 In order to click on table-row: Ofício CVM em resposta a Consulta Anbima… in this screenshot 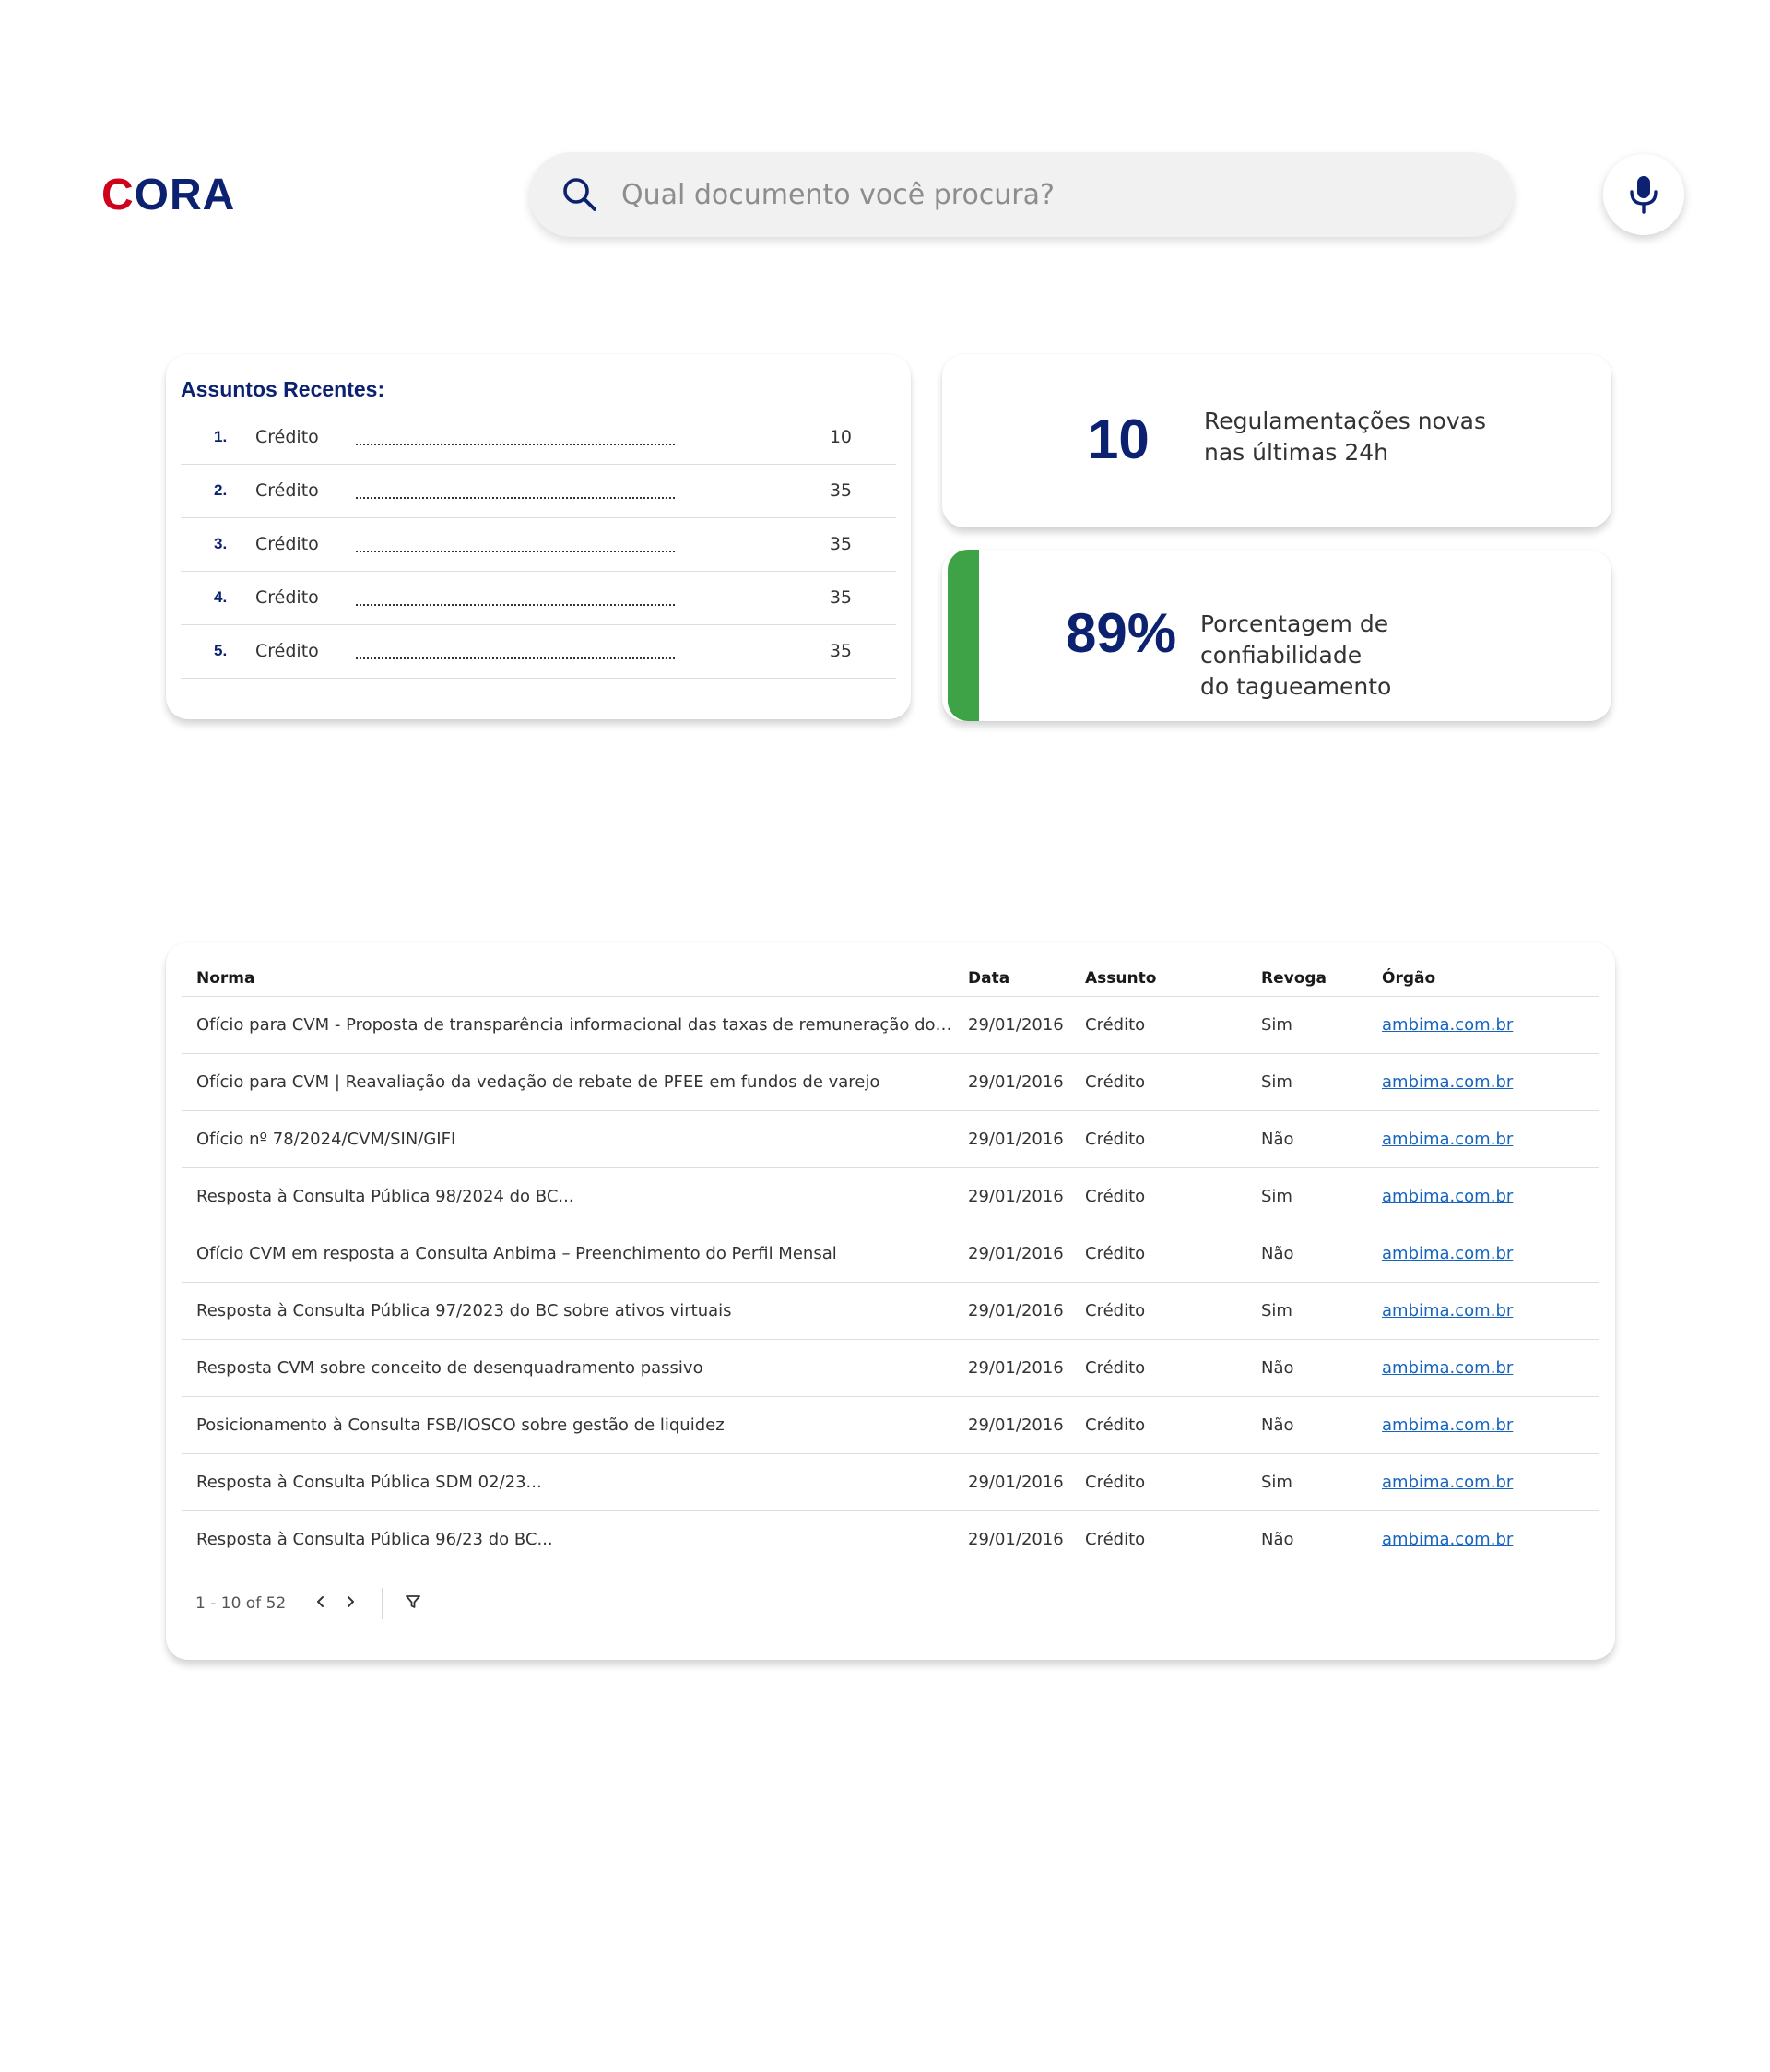, I will do `click(890, 1254)`.